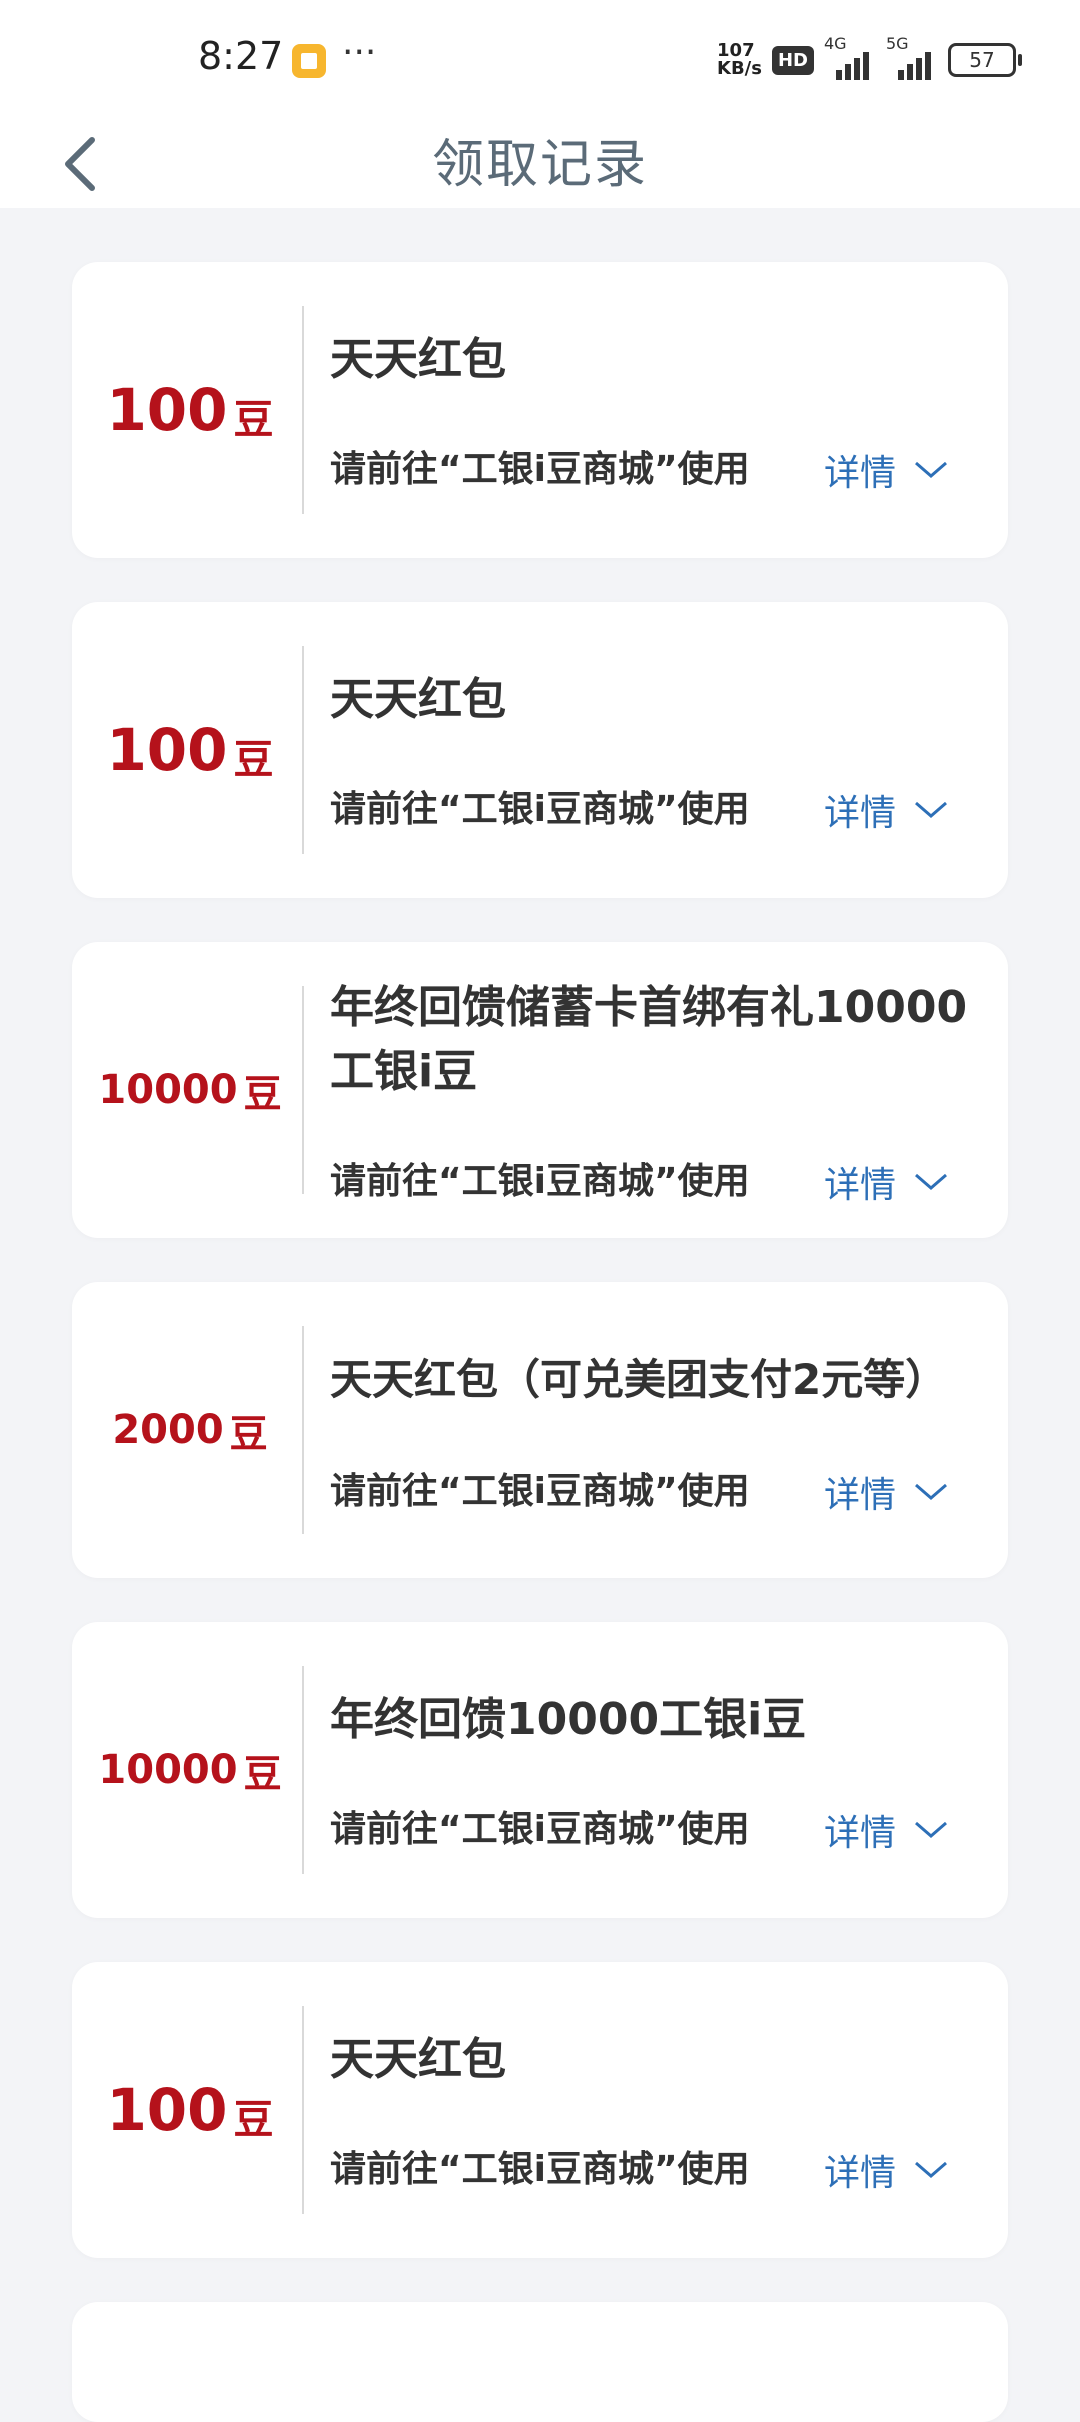 This screenshot has height=2422, width=1080. I want to click on record-card: 2000 豆 天天红包（可兑美团支付2元等） 请前往“工银i豆商城”使用 详情, so click(540, 1430).